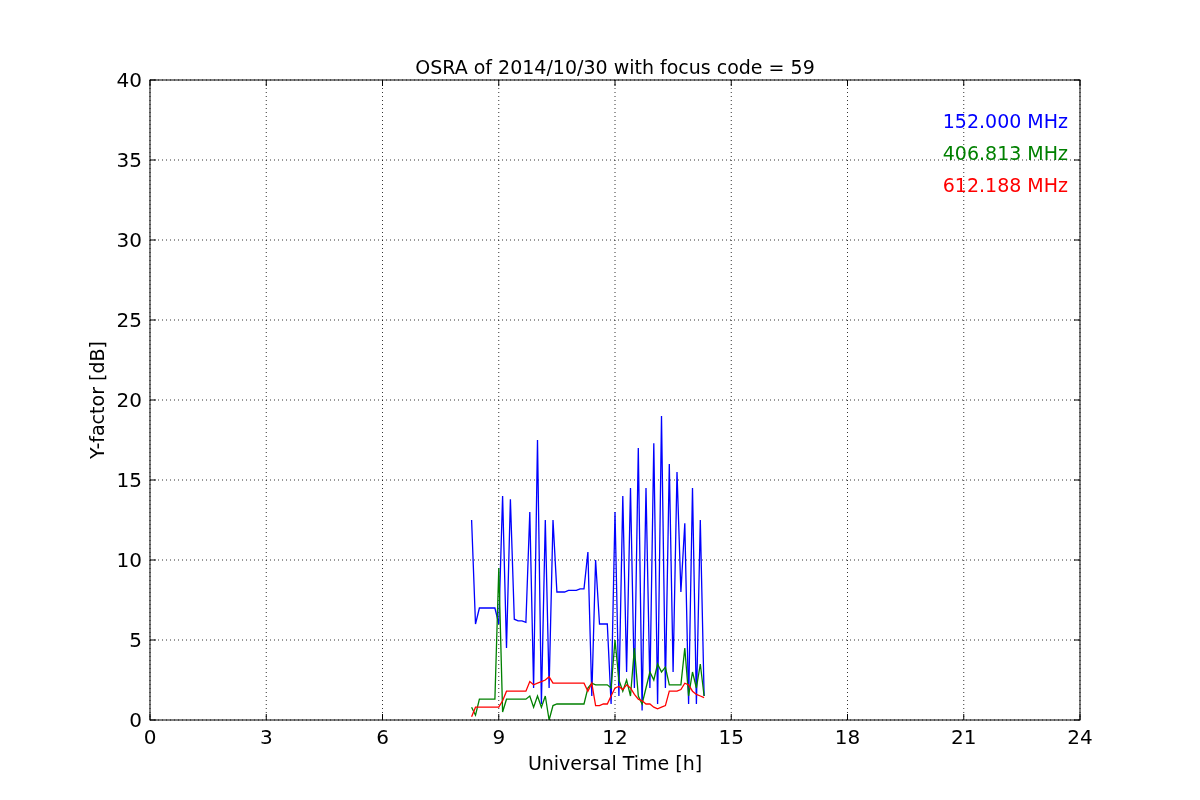 The image size is (1200, 800). What do you see at coordinates (615, 737) in the screenshot?
I see `tick-label: 12` at bounding box center [615, 737].